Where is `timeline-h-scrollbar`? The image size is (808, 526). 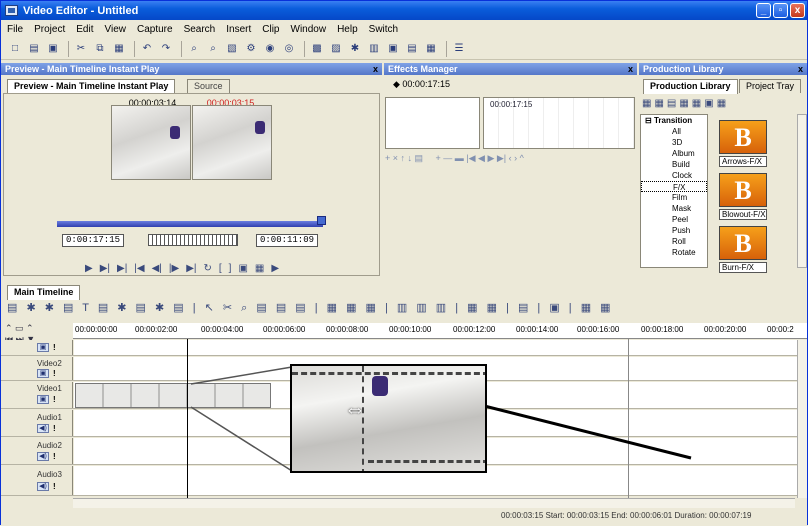 timeline-h-scrollbar is located at coordinates (434, 503).